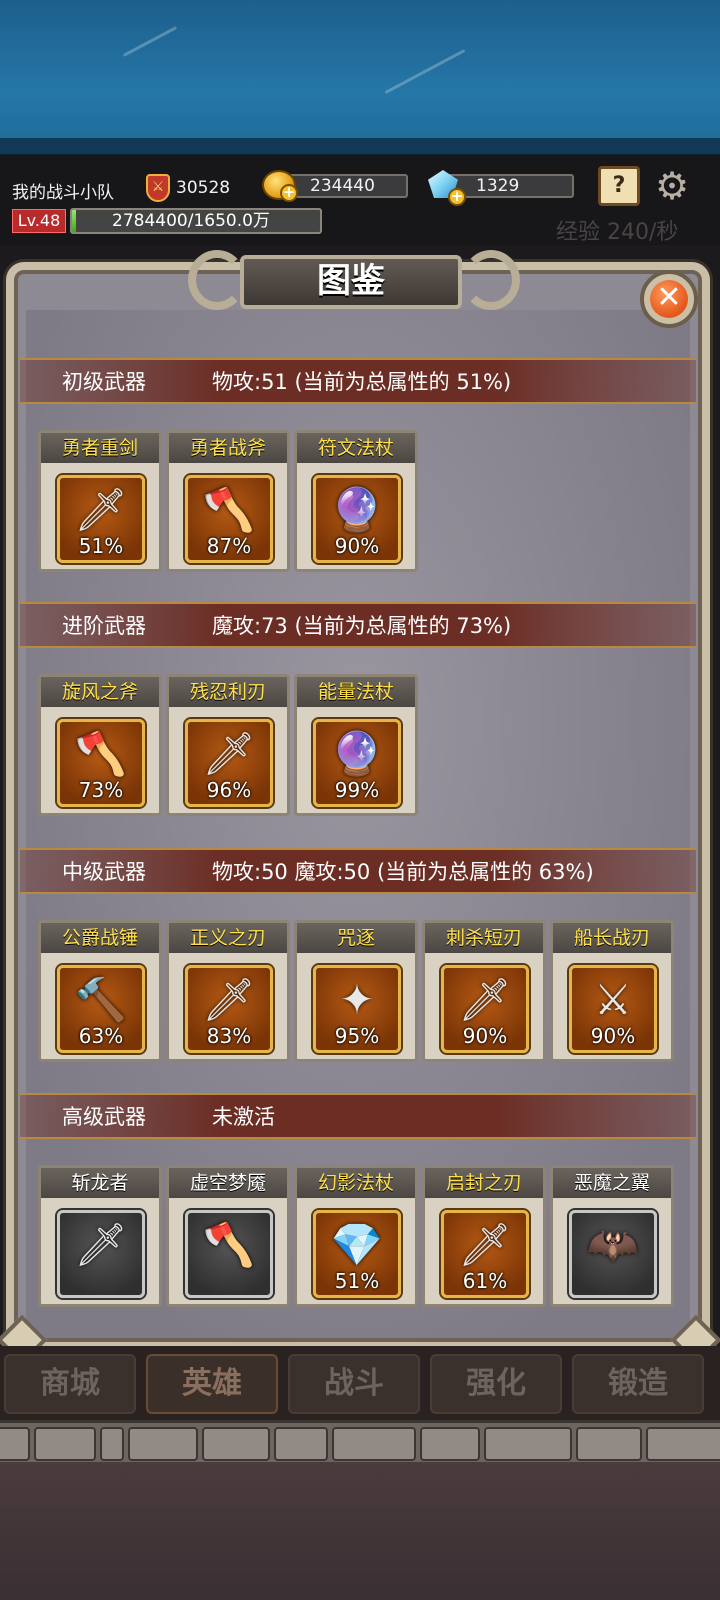 The image size is (720, 1600). I want to click on void-nightmare-icon: 🪓, so click(229, 1244).